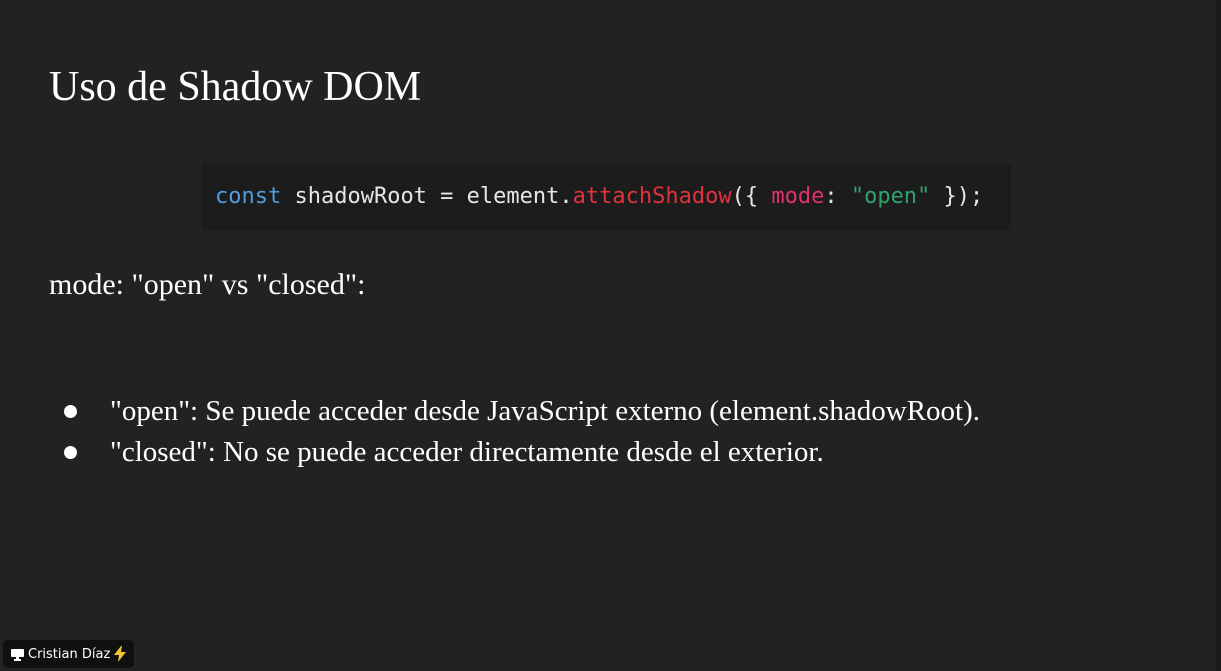 Image resolution: width=1221 pixels, height=671 pixels. What do you see at coordinates (798, 196) in the screenshot?
I see `code-token: mode` at bounding box center [798, 196].